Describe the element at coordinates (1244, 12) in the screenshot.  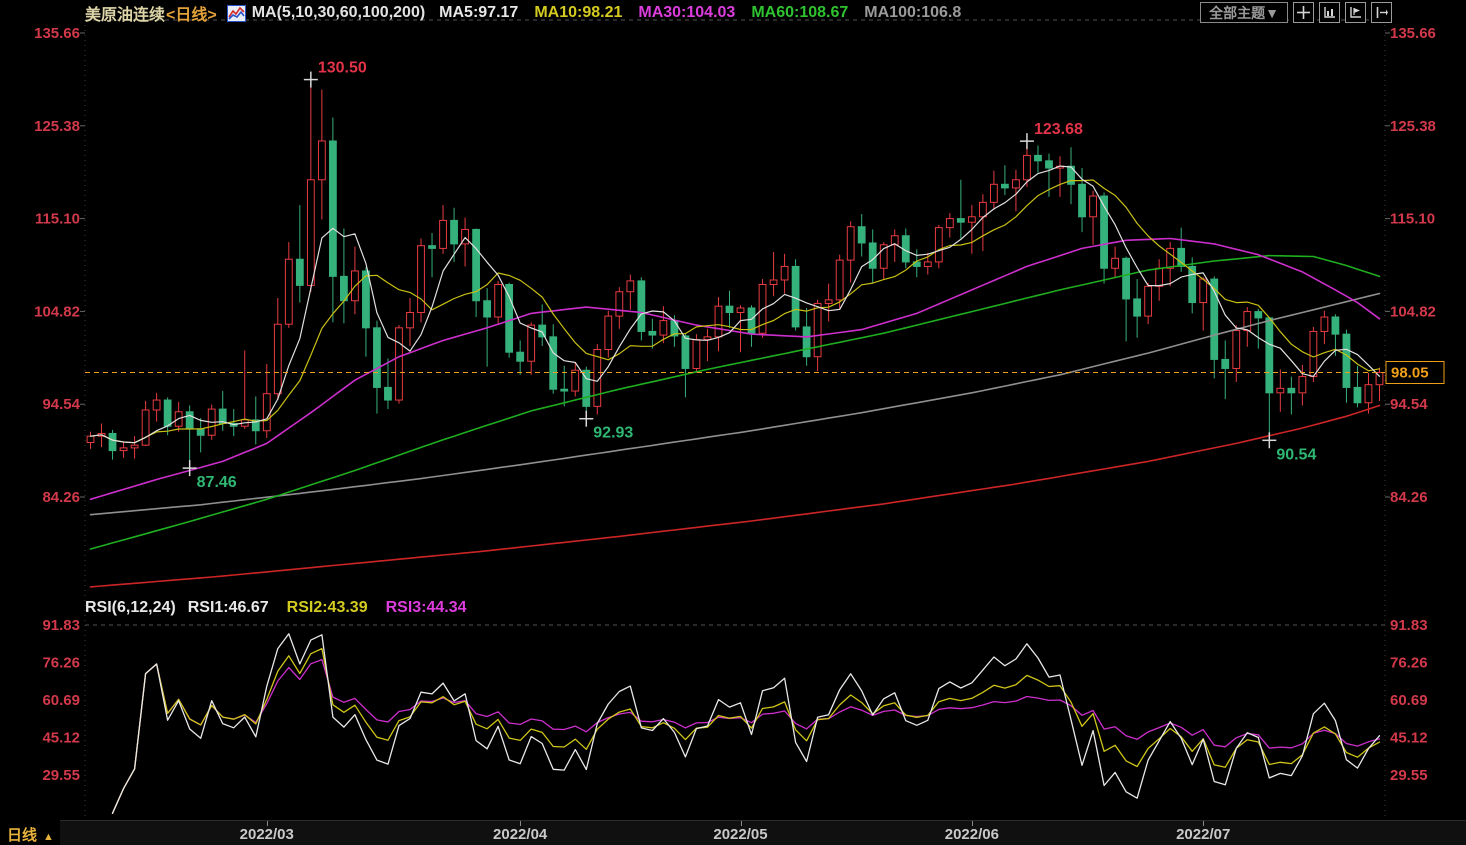
I see `theme-dropdown-button: 全部主题▼` at that location.